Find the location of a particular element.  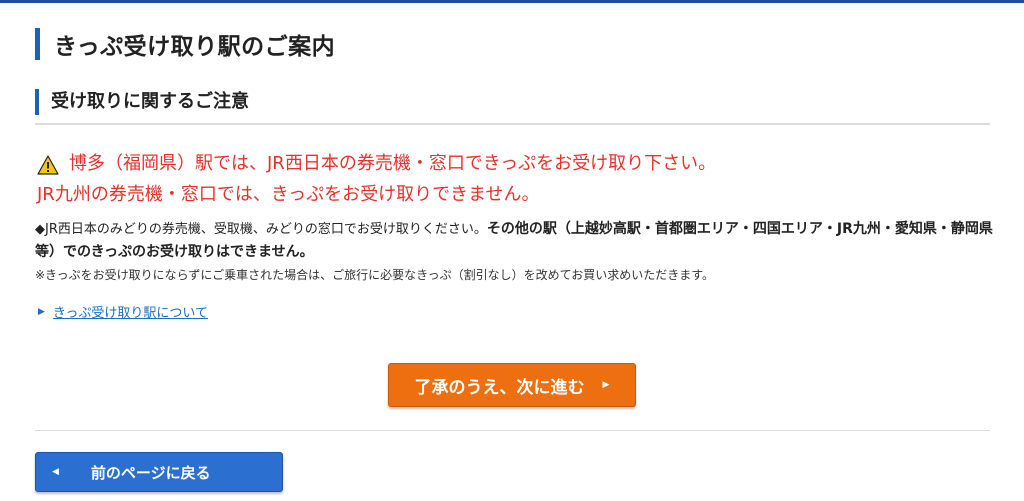

section-heading: 受け取りに関するご注意 is located at coordinates (512, 107).